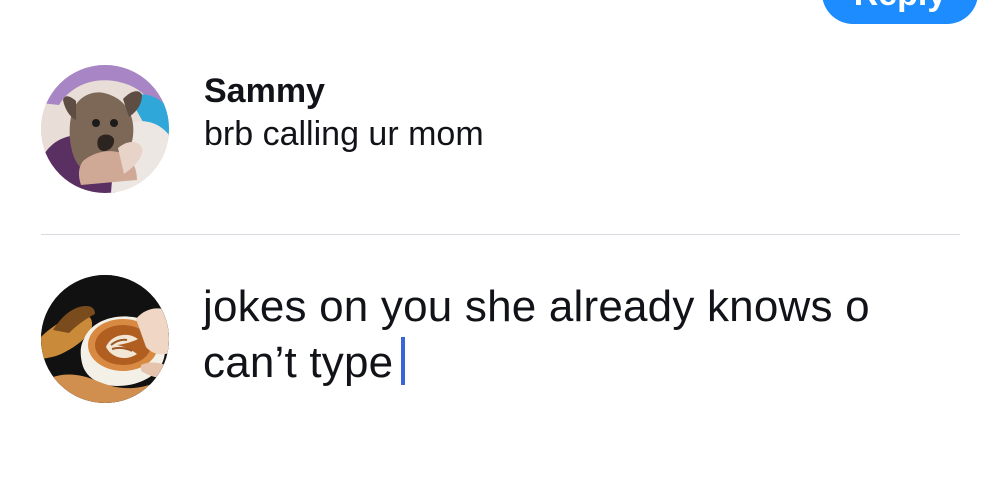  What do you see at coordinates (264, 91) in the screenshot?
I see `comment-author: Sammy` at bounding box center [264, 91].